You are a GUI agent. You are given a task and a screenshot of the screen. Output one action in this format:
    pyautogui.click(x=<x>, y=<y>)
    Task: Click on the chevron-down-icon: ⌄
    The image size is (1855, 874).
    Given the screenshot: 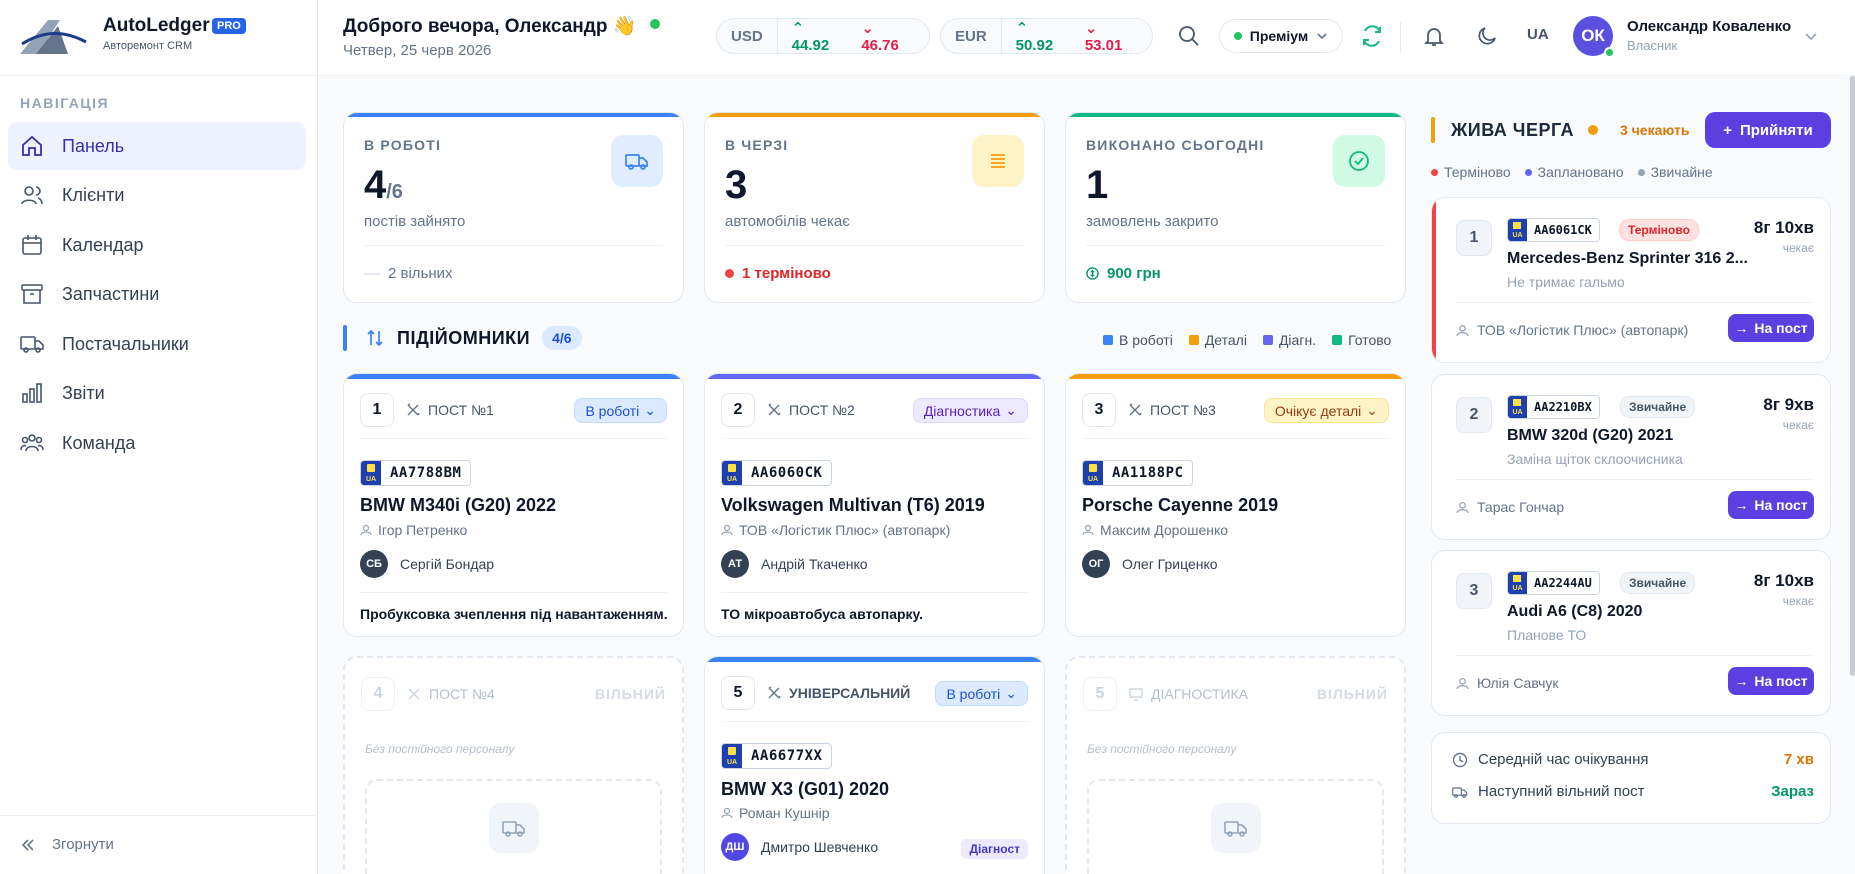 What is the action you would take?
    pyautogui.click(x=650, y=410)
    